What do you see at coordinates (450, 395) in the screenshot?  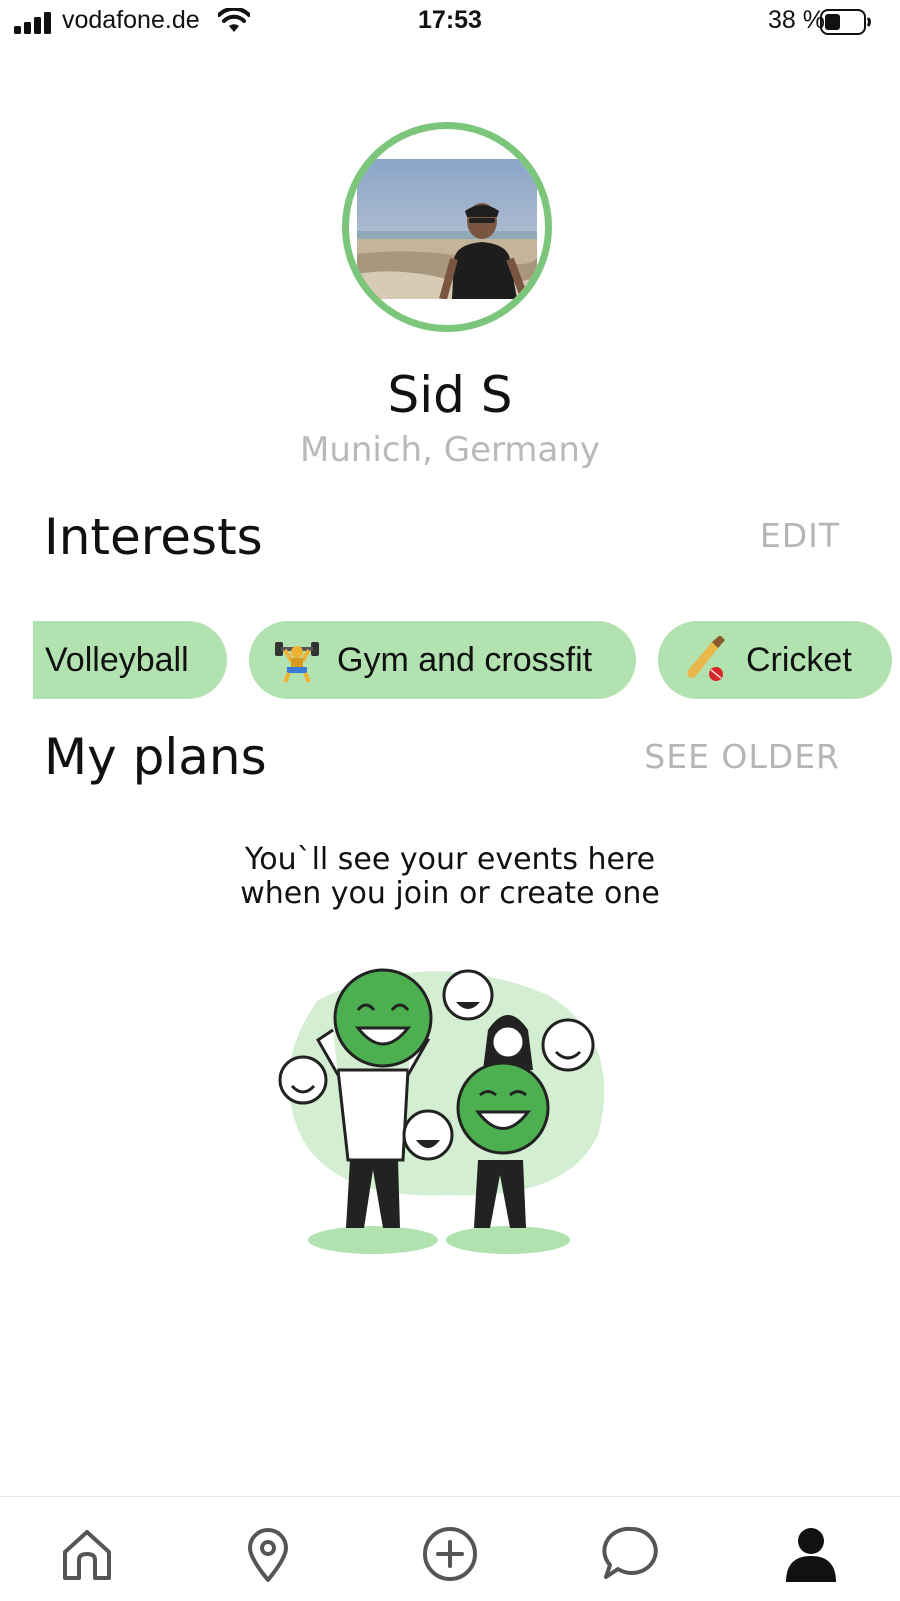 I see `profile-name: Sid S` at bounding box center [450, 395].